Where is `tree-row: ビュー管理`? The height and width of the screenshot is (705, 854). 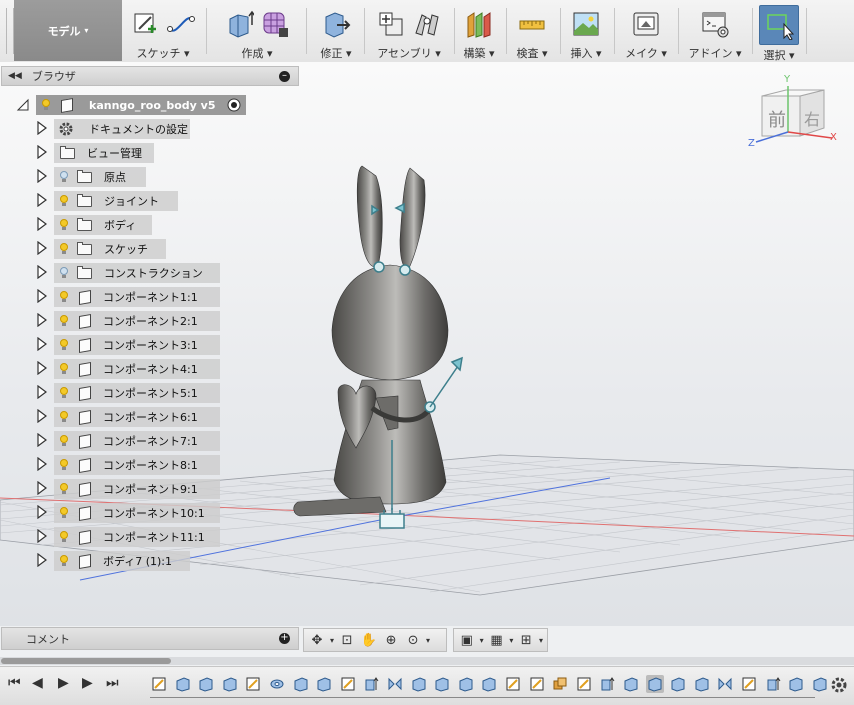 tree-row: ビュー管理 is located at coordinates (95, 153).